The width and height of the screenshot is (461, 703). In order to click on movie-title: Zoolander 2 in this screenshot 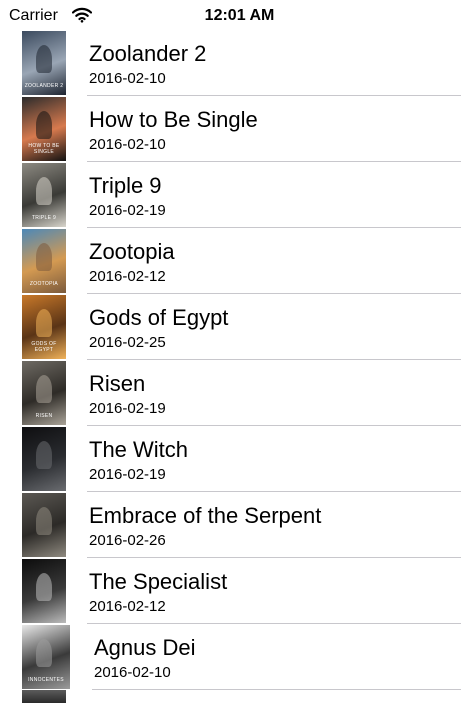, I will do `click(148, 53)`.